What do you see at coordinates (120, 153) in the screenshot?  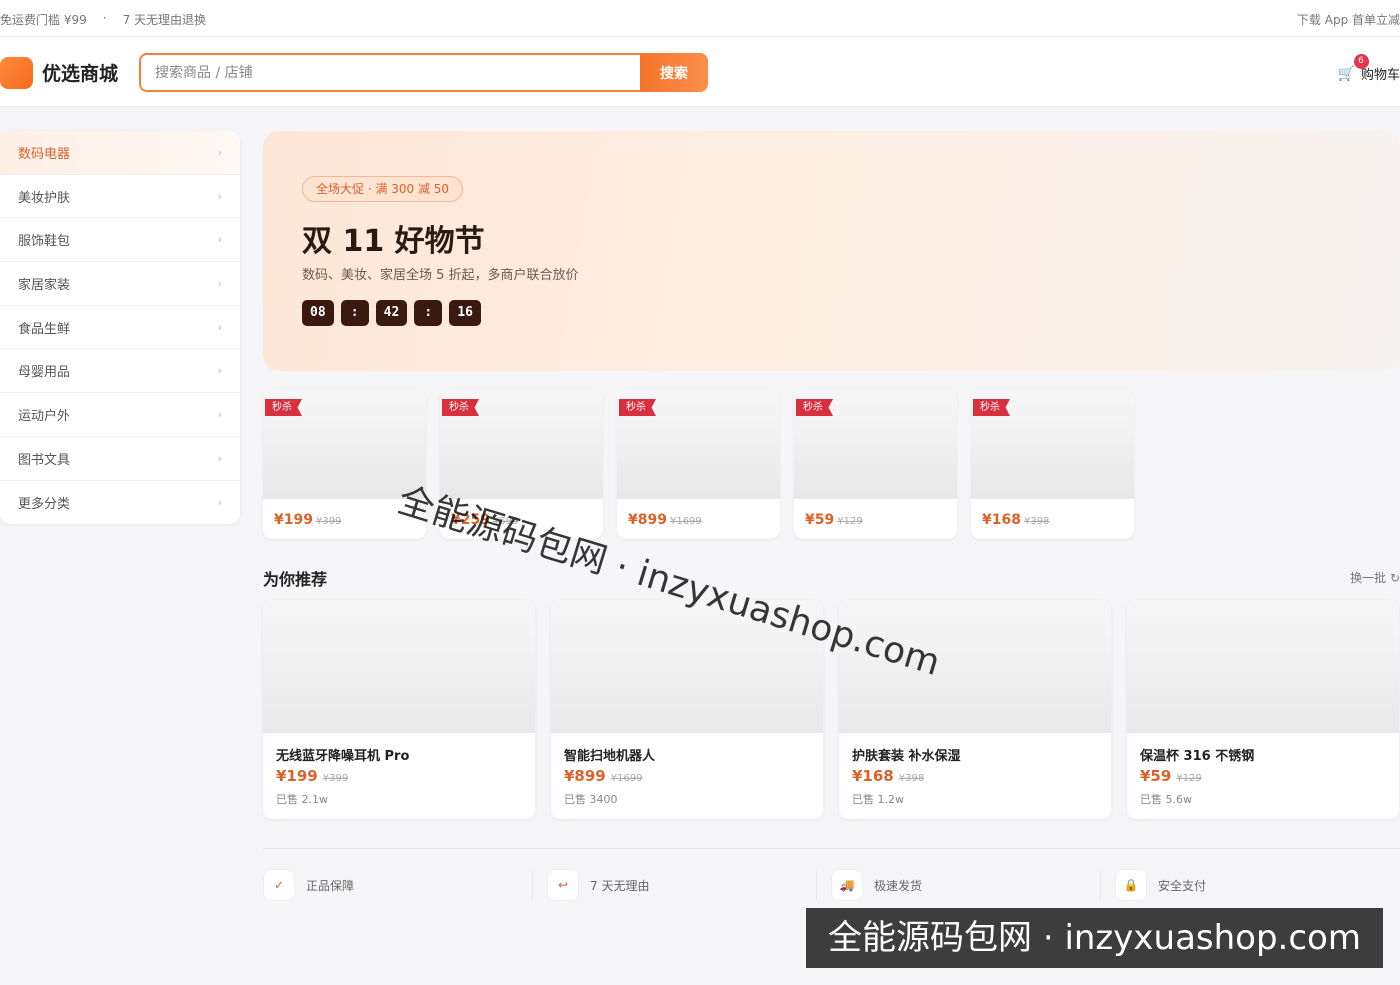 I see `sidebar-item-digital: 数码电器 ›` at bounding box center [120, 153].